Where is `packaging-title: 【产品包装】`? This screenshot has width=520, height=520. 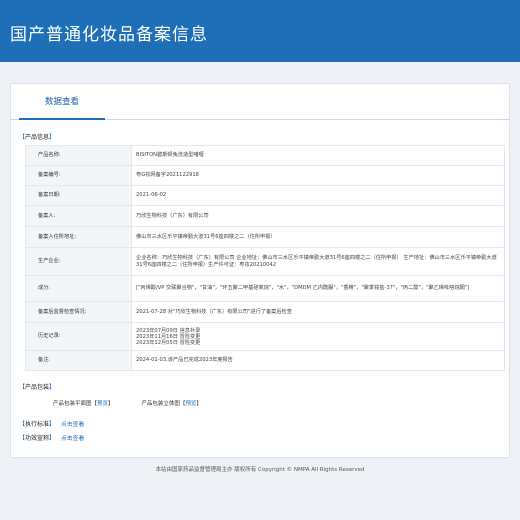
packaging-title: 【产品包装】 is located at coordinates (37, 387).